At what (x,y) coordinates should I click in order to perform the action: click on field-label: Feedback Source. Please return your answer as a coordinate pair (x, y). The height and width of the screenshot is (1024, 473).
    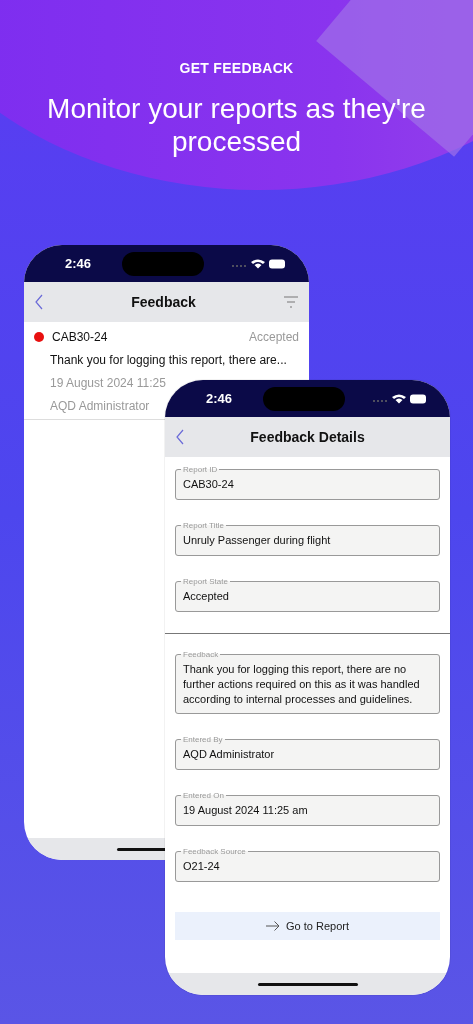
    Looking at the image, I should click on (214, 851).